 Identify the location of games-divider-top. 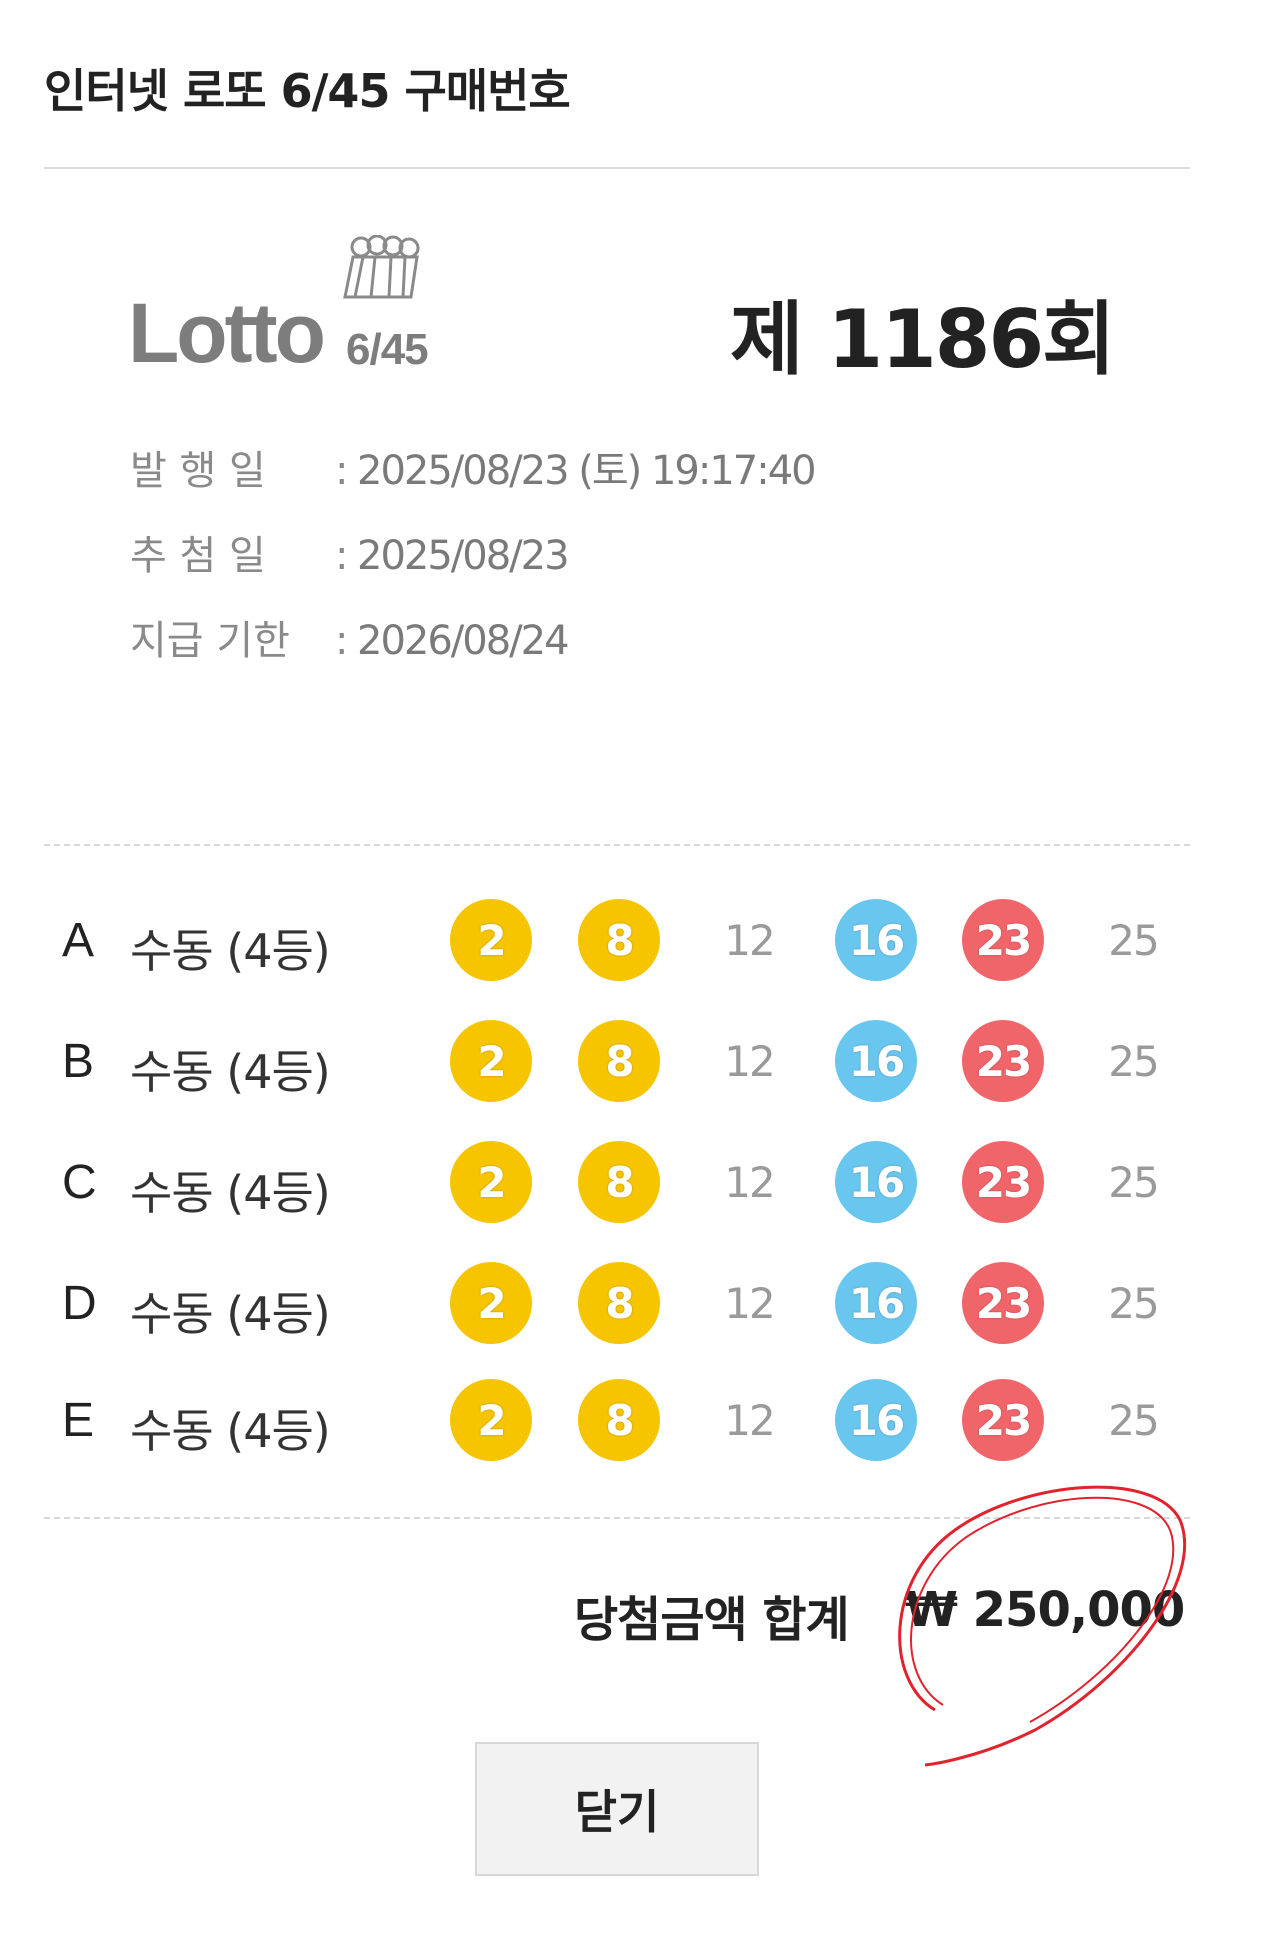
(617, 845).